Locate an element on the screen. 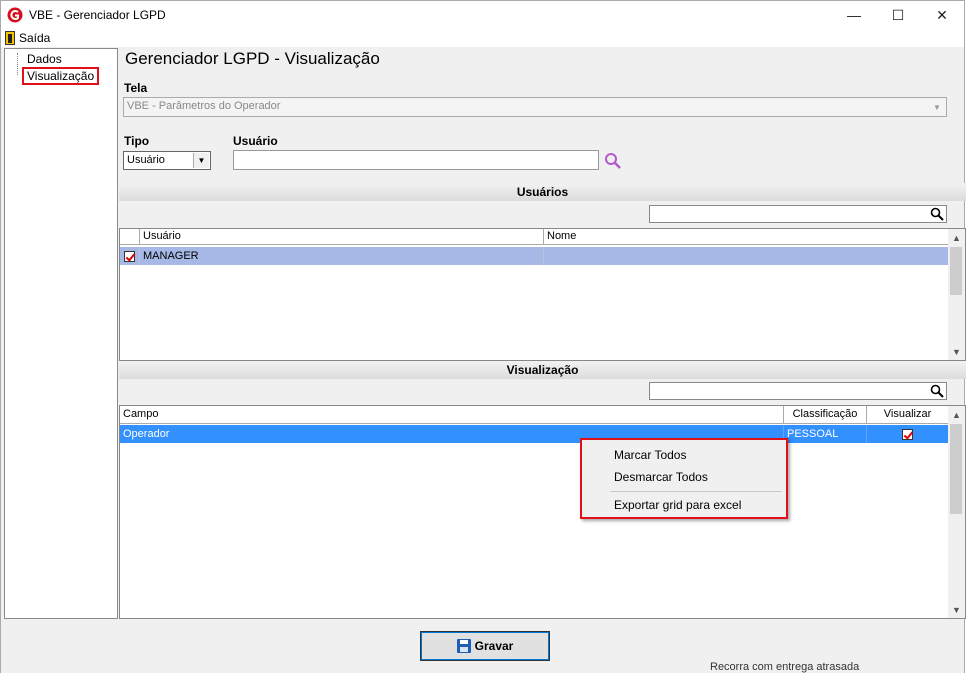  visualizacao-grid-header: Campo Classificação Visualizar is located at coordinates (534, 415).